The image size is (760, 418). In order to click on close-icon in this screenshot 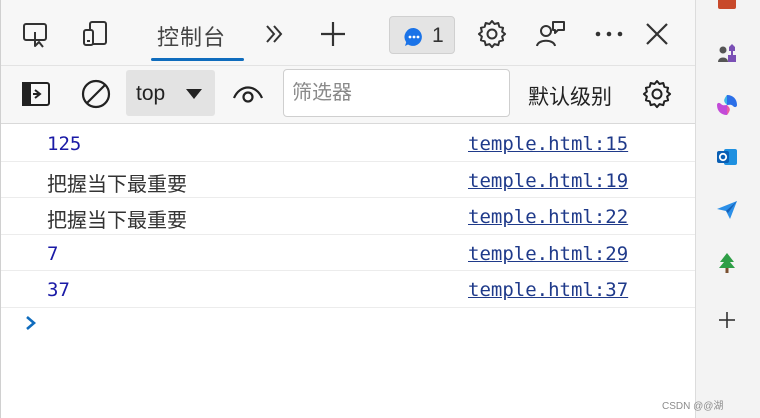, I will do `click(657, 34)`.